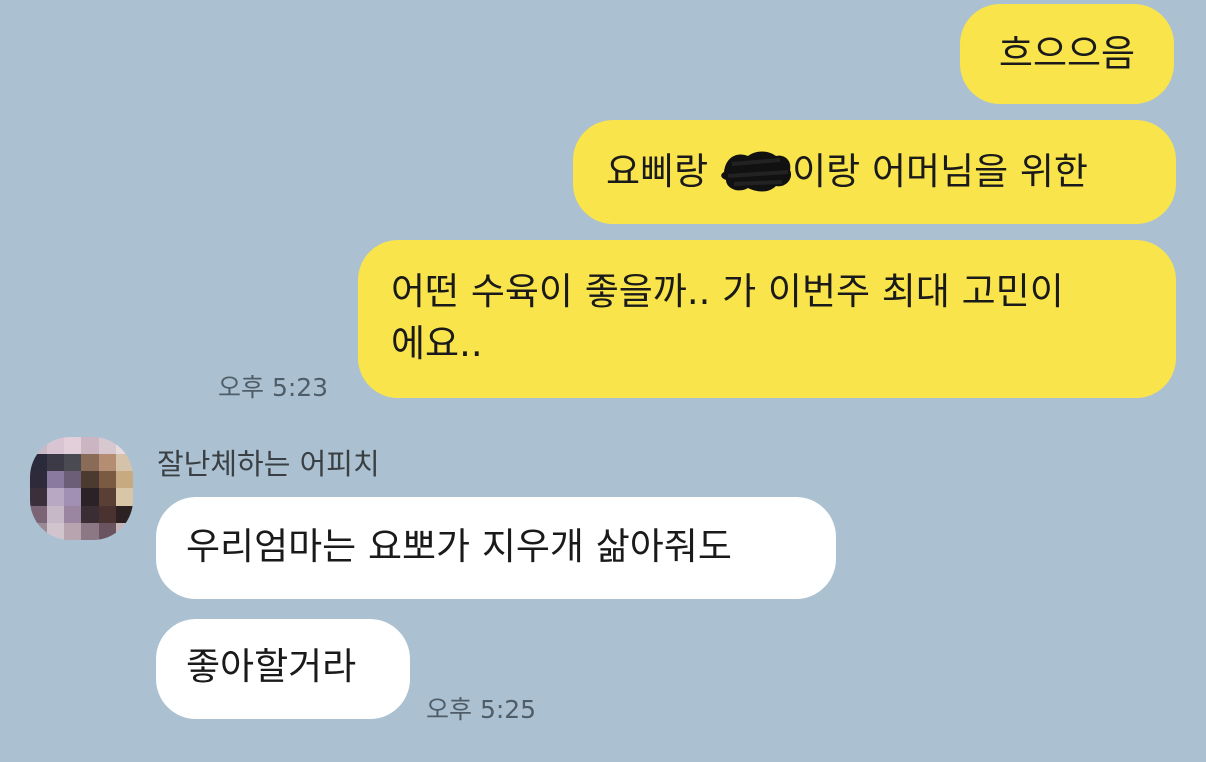 The height and width of the screenshot is (762, 1206). I want to click on redaction-scribble-icon, so click(756, 171).